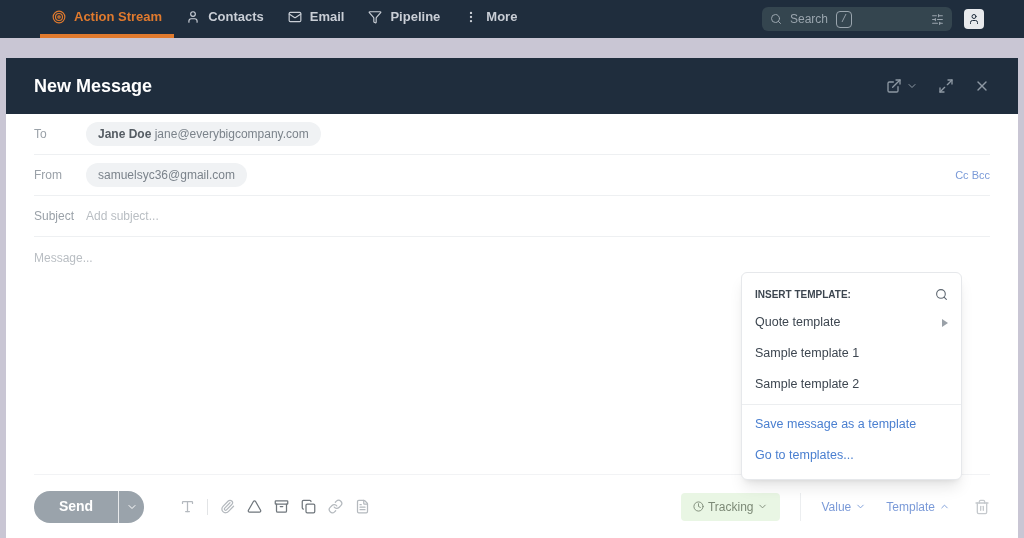  I want to click on paperclip-icon, so click(227, 506).